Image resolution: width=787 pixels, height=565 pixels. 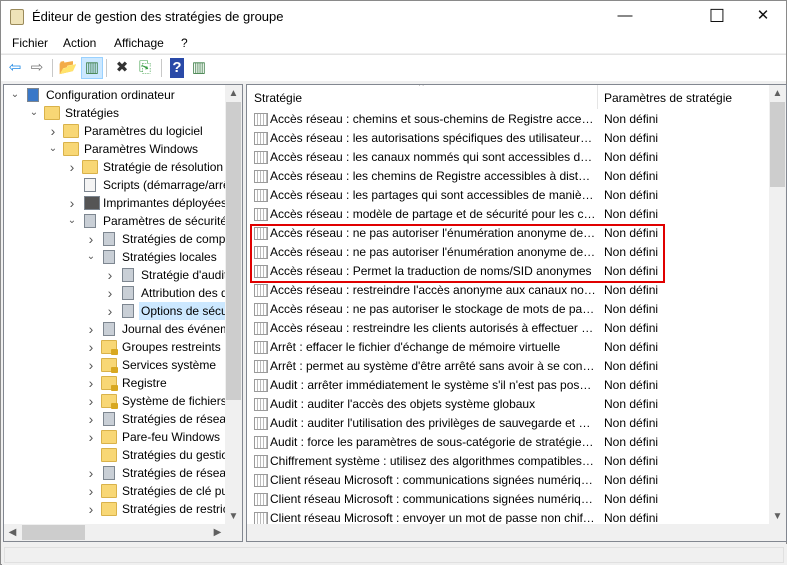 I want to click on tree-item: ⌄ Stratégies, so click(x=115, y=113).